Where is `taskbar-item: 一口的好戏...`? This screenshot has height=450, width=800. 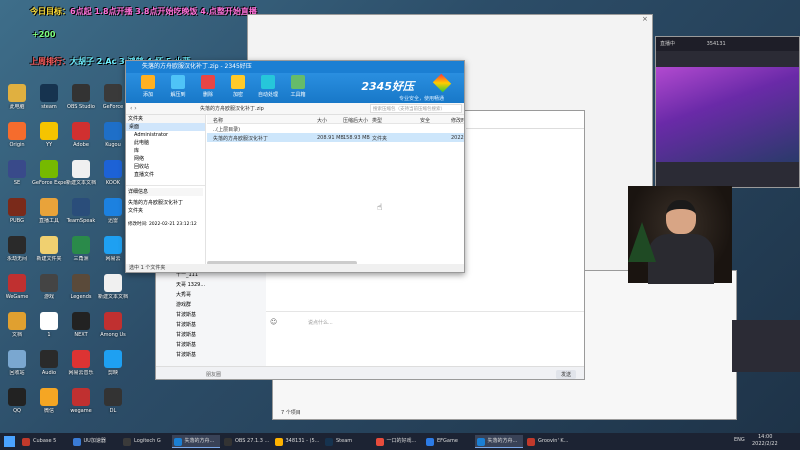
taskbar-item: 一口的好戏... is located at coordinates (398, 441).